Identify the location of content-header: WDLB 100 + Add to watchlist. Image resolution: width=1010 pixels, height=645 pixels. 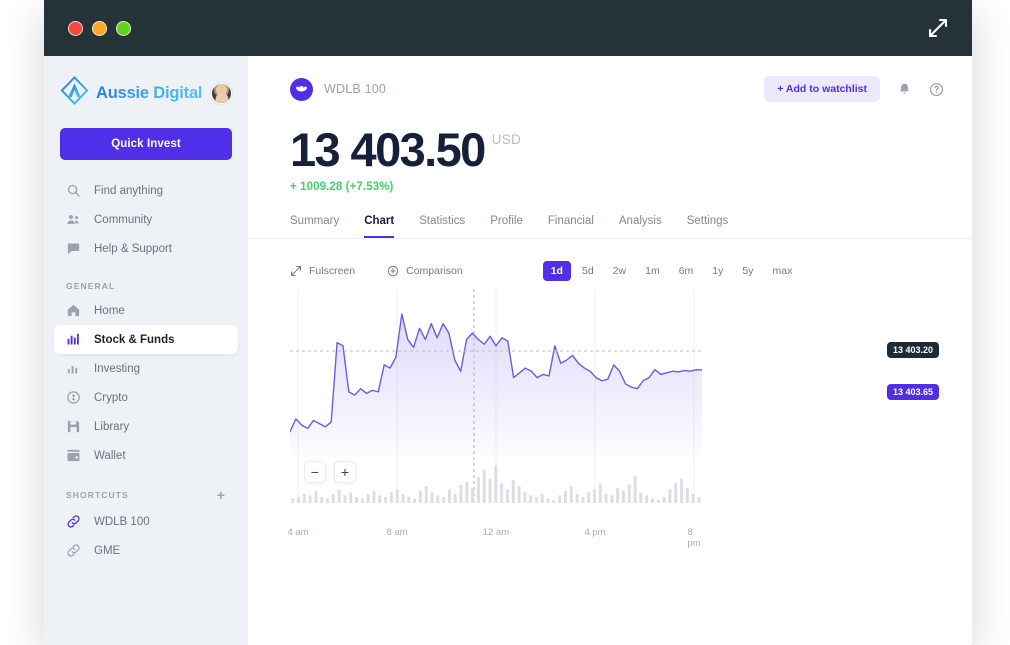
(610, 79).